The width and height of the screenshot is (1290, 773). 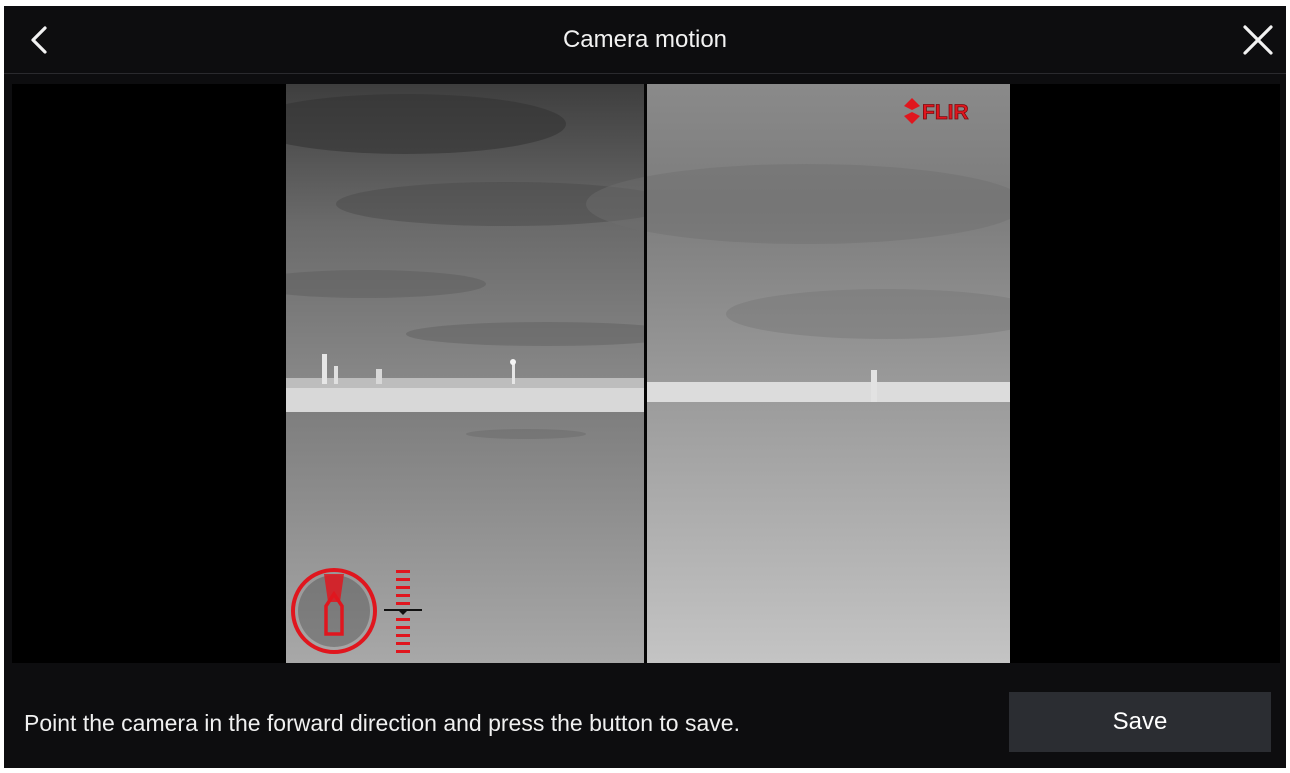 I want to click on split-divider, so click(x=645, y=373).